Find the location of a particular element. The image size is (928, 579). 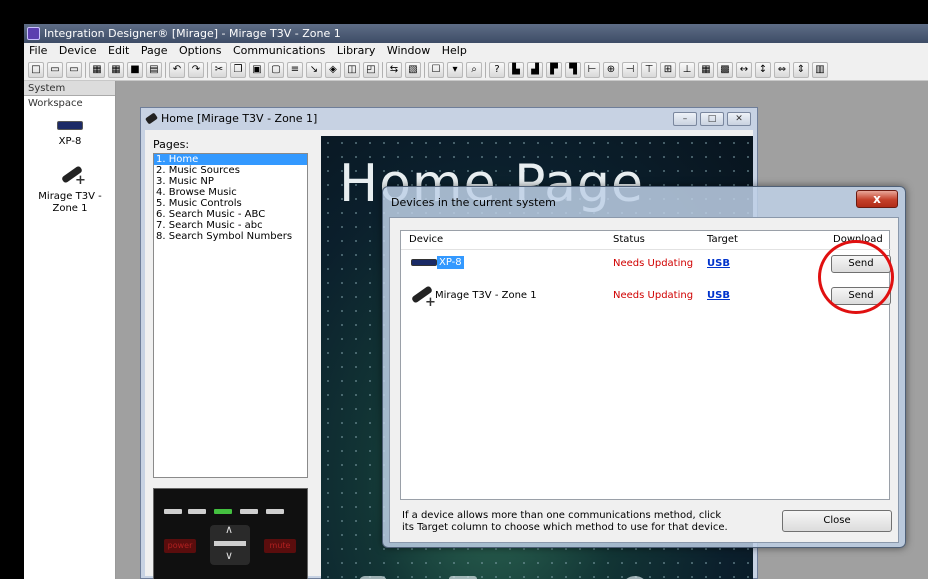

pages-label: Pages: is located at coordinates (171, 144).